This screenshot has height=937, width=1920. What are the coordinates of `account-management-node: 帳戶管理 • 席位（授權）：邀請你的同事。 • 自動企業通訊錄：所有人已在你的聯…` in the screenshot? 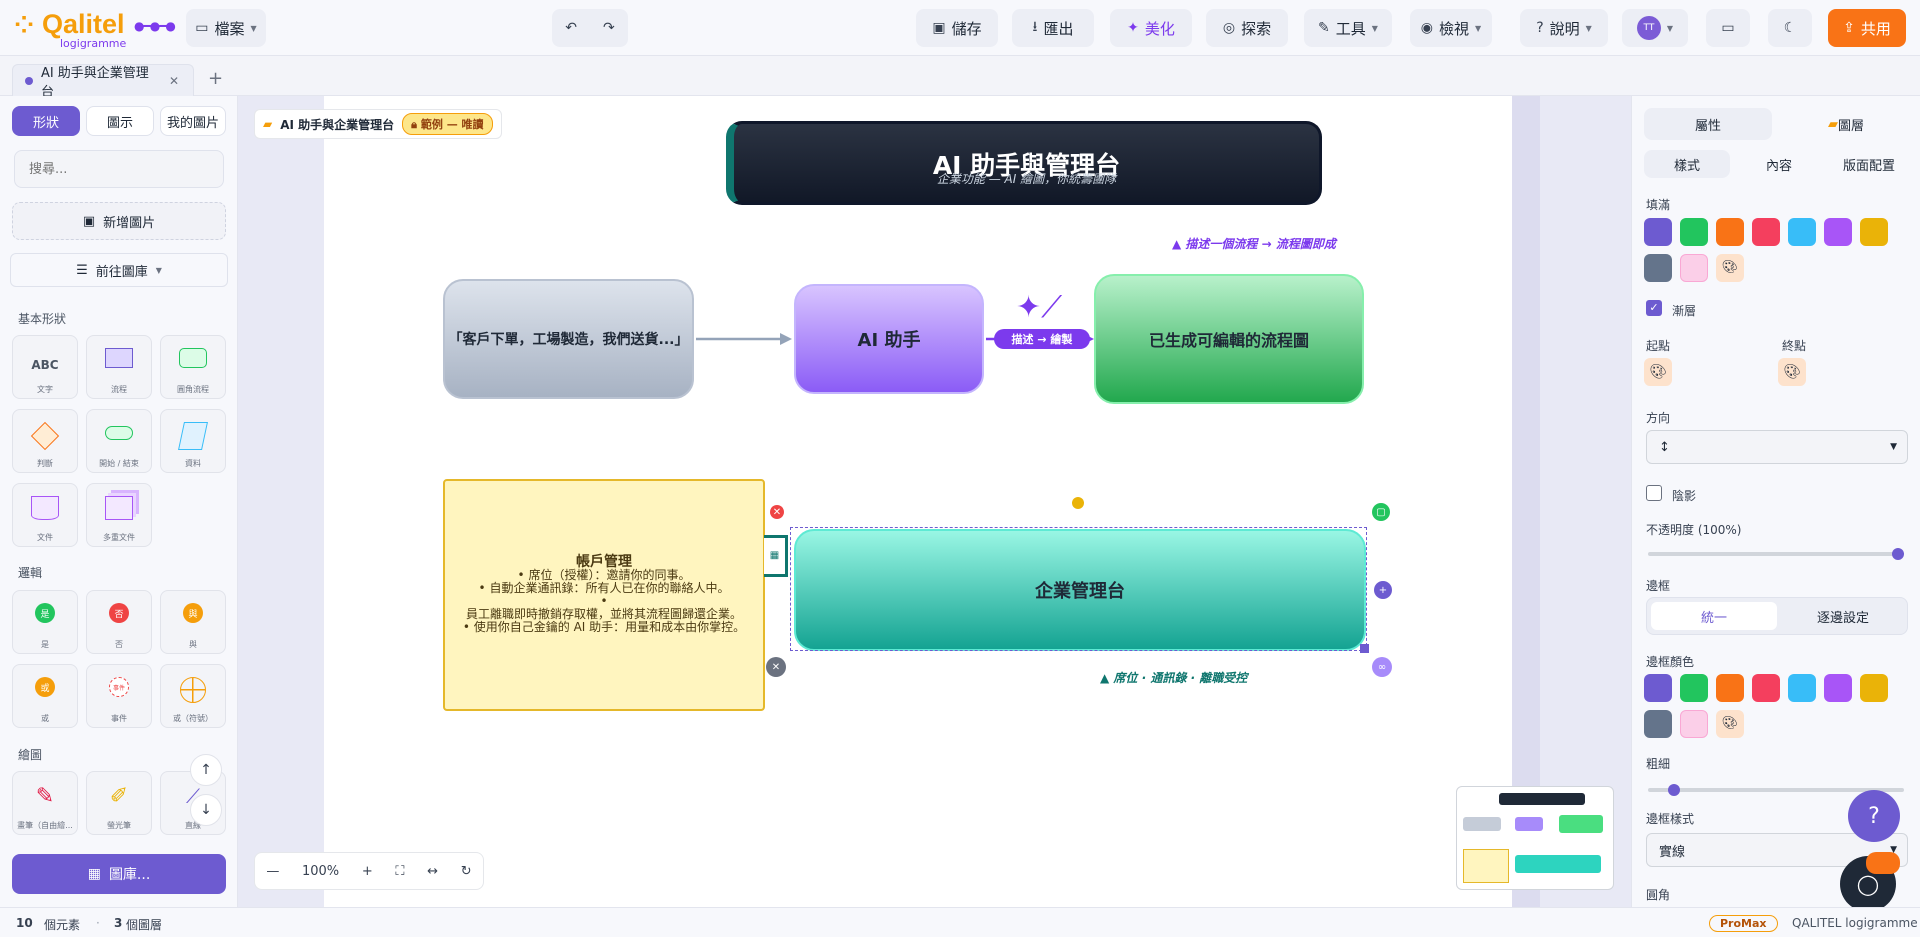 It's located at (604, 595).